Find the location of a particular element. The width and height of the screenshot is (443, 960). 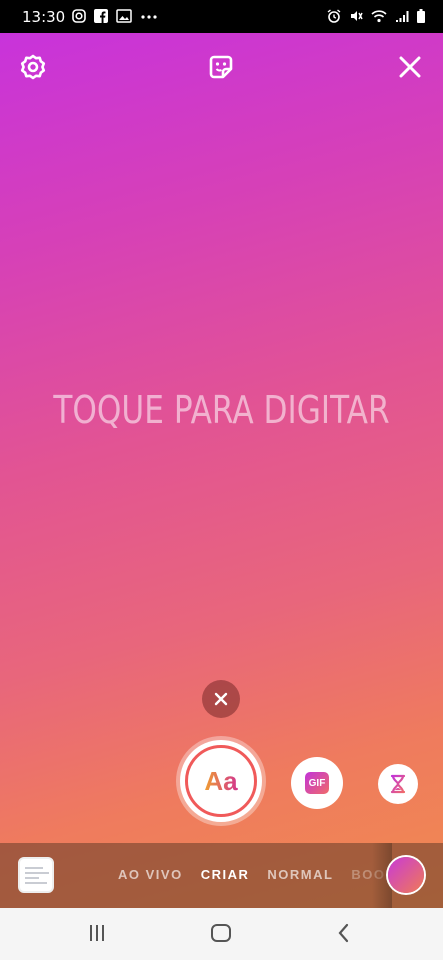

settings-button is located at coordinates (33, 67).